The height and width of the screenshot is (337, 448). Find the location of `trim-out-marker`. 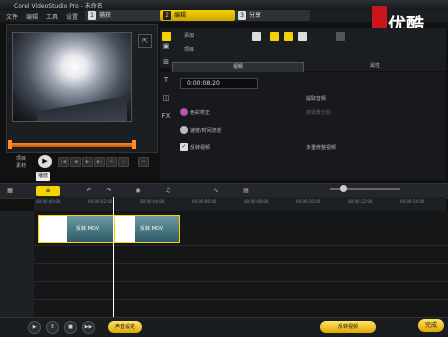

trim-out-marker is located at coordinates (134, 144).